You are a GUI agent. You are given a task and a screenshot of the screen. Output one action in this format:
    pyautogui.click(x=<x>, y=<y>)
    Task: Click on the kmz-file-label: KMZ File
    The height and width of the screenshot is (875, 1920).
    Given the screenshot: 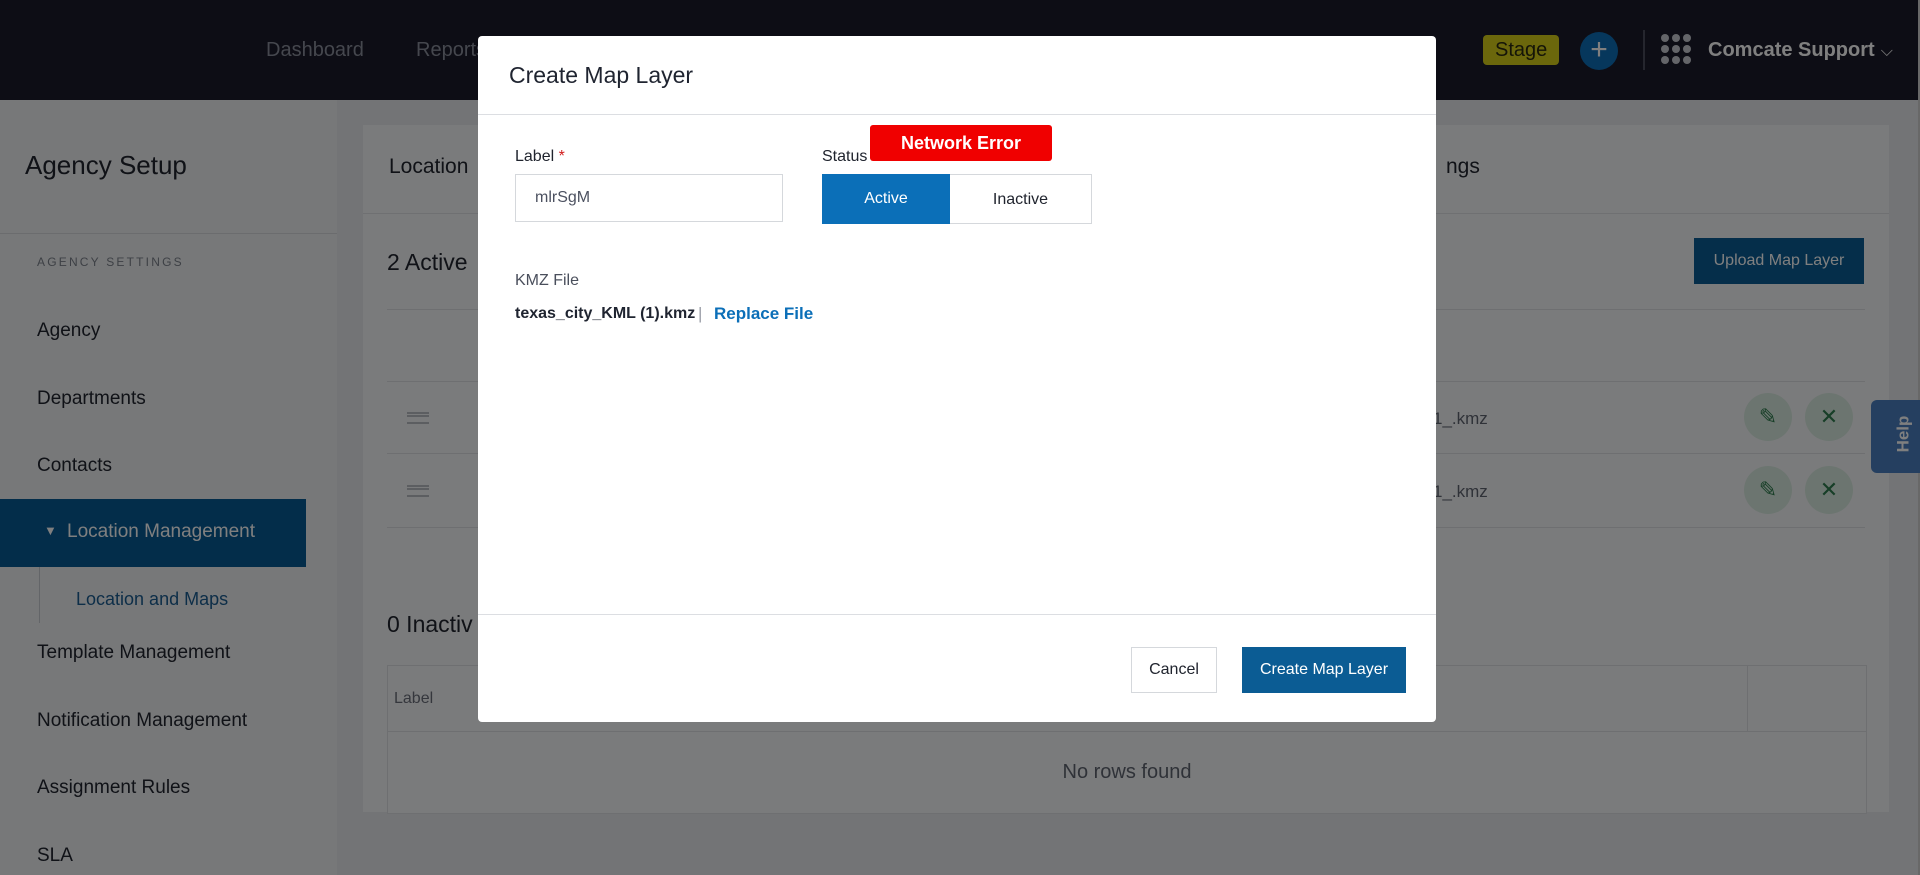 What is the action you would take?
    pyautogui.click(x=547, y=280)
    